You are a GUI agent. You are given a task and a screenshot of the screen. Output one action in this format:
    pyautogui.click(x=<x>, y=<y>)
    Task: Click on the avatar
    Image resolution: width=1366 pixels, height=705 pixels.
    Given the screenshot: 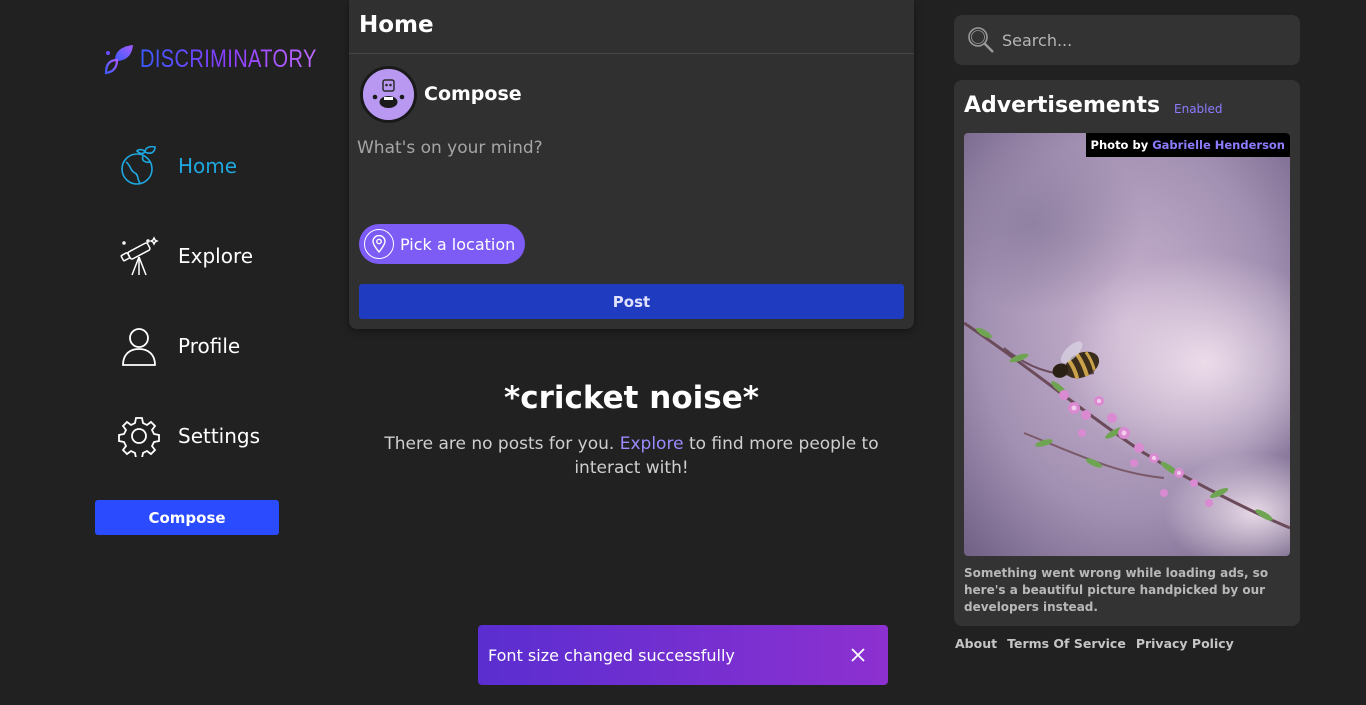 What is the action you would take?
    pyautogui.click(x=388, y=94)
    